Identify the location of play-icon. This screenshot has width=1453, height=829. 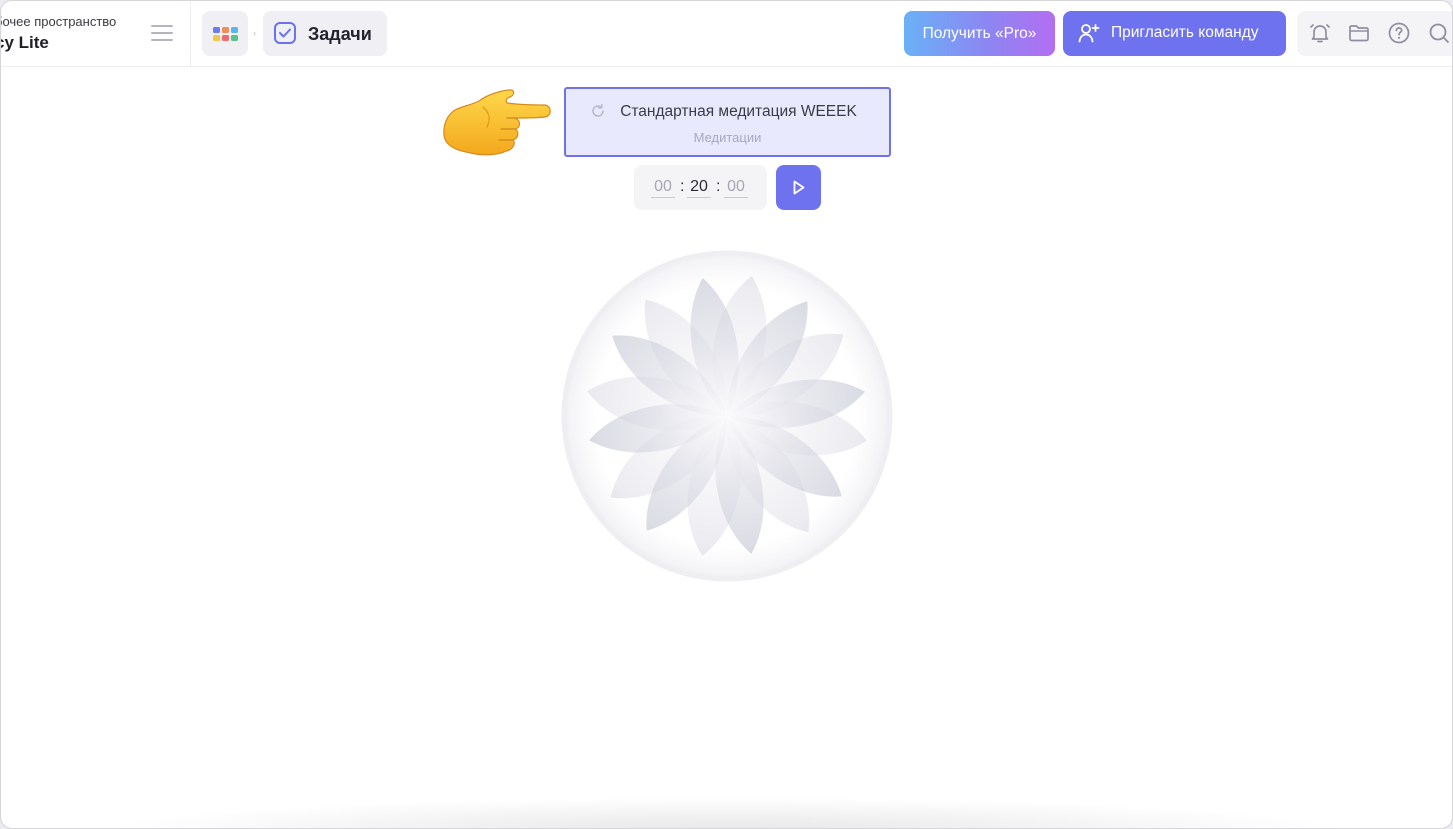
(799, 187).